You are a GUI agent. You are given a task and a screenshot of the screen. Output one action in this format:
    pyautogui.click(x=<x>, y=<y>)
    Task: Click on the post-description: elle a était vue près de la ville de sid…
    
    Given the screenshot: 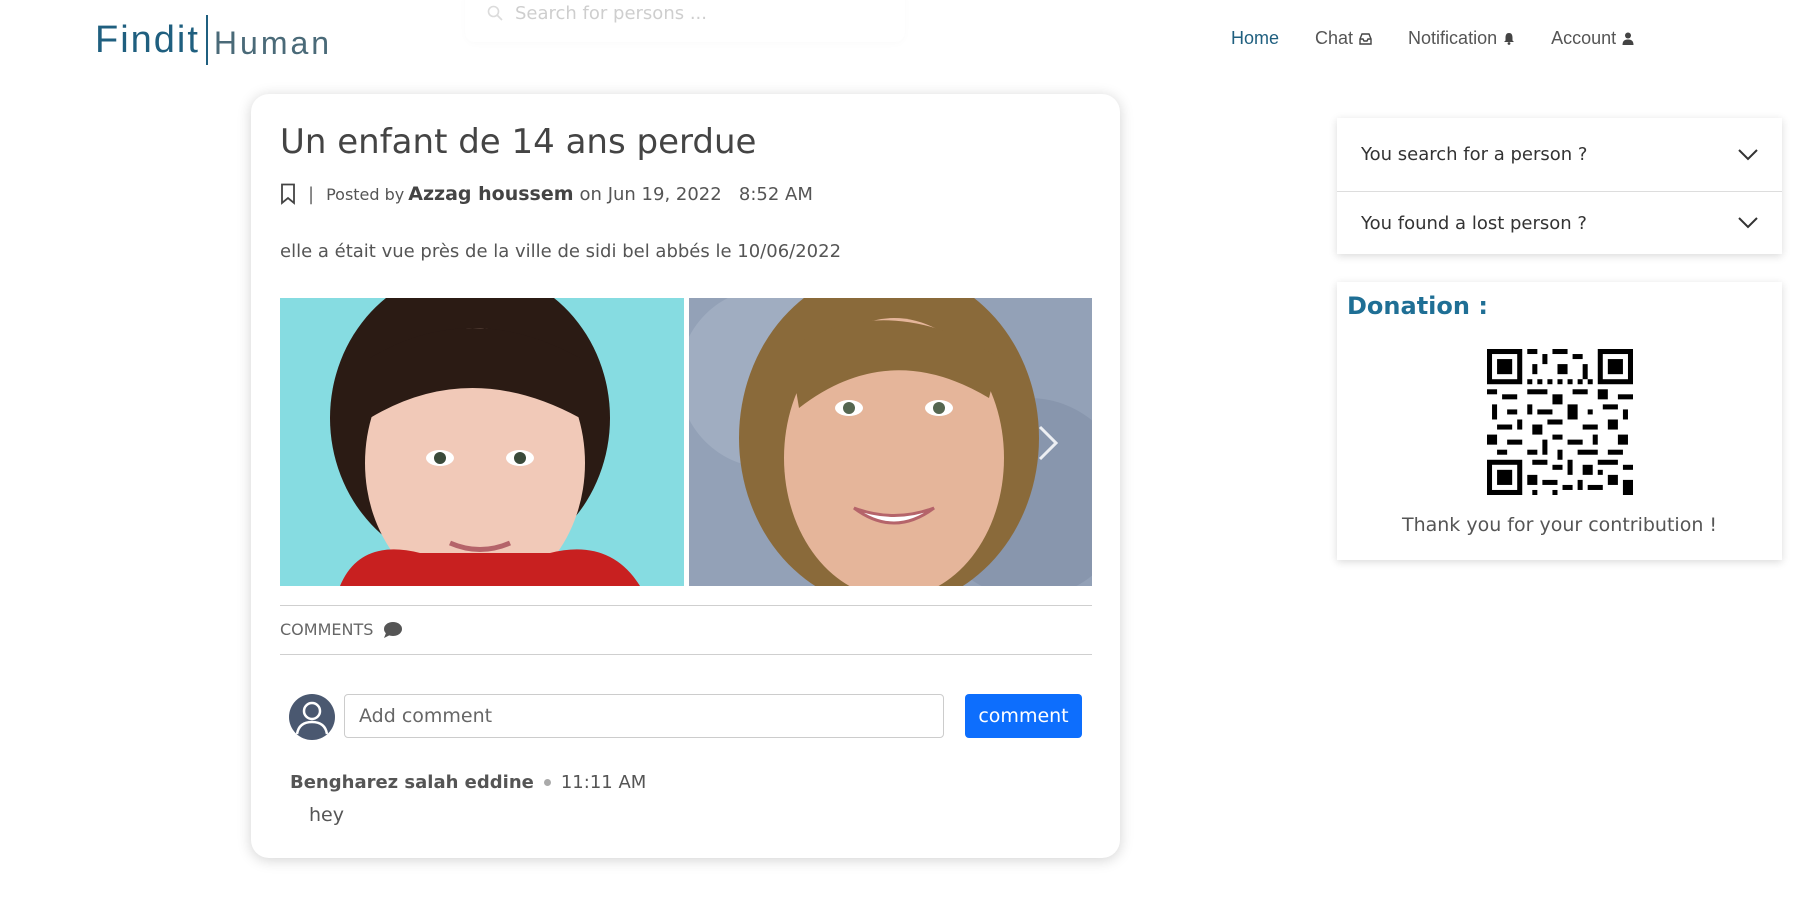 What is the action you would take?
    pyautogui.click(x=561, y=251)
    